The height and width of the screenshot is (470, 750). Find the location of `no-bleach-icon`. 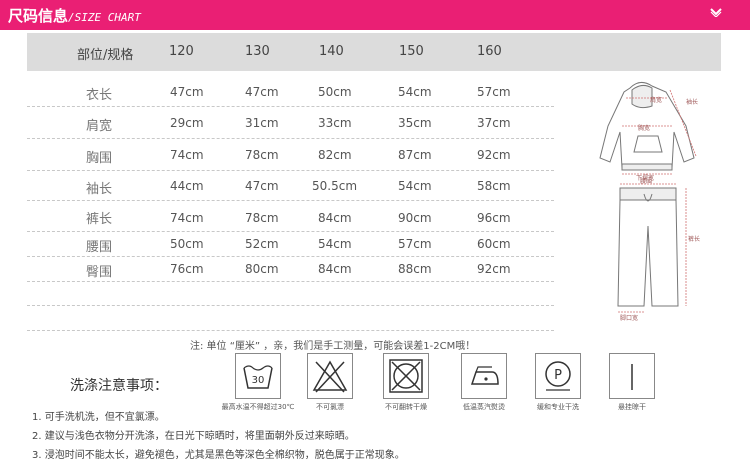

no-bleach-icon is located at coordinates (330, 376).